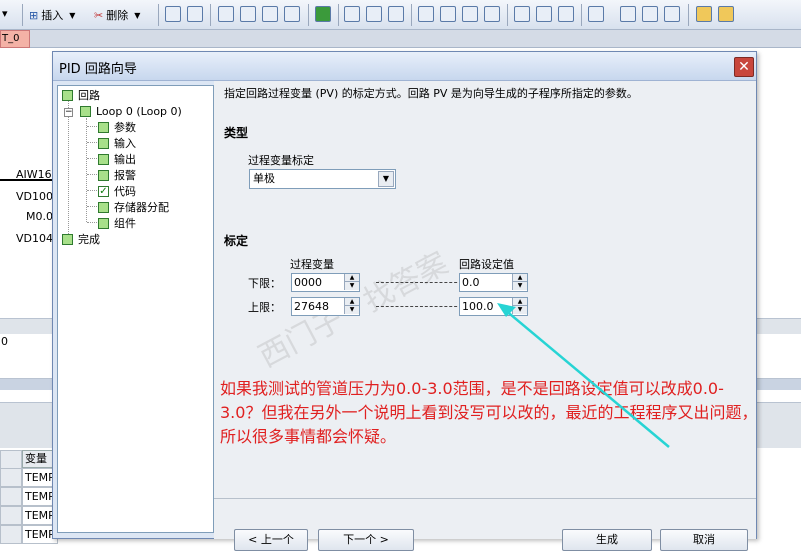 The image size is (801, 559). Describe the element at coordinates (4, 341) in the screenshot. I see `value-cell: 0` at that location.